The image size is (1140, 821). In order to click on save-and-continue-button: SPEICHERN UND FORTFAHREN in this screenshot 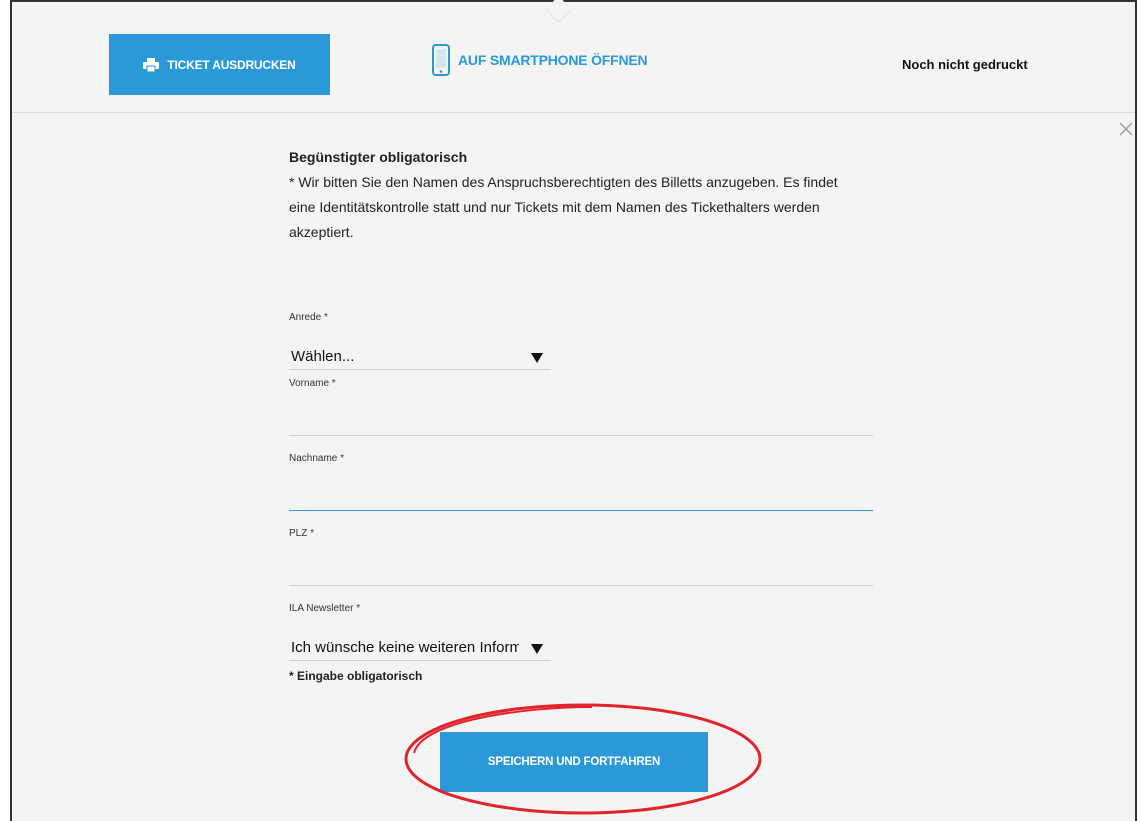, I will do `click(574, 762)`.